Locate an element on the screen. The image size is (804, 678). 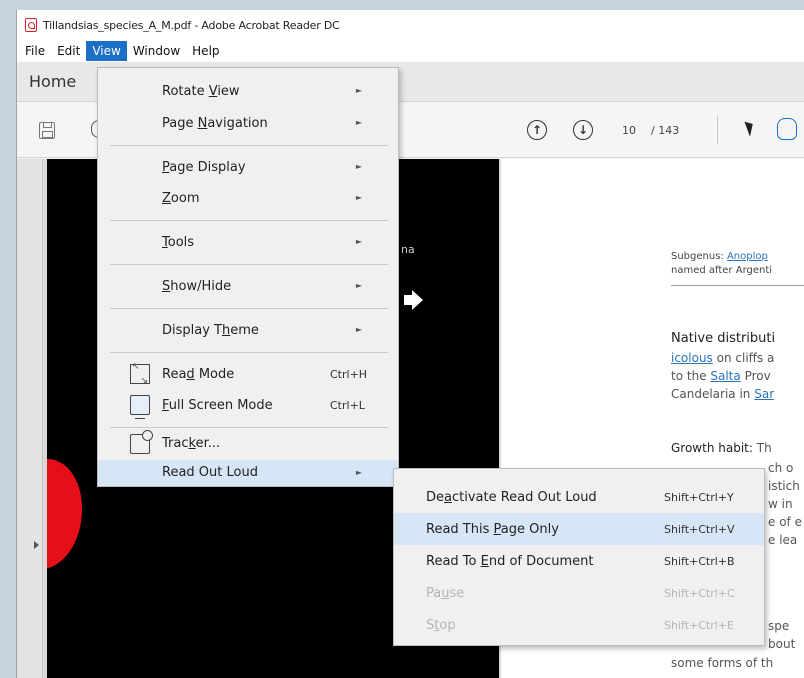
menu-edit: Edit is located at coordinates (68, 51).